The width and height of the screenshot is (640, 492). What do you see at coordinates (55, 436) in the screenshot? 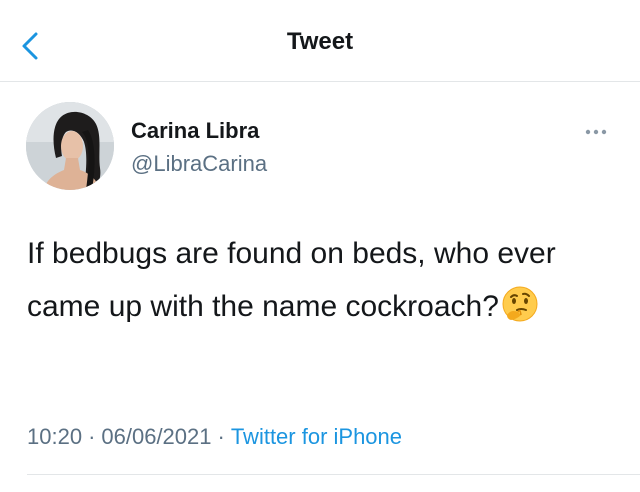
I see `tweet-time: 10:20` at bounding box center [55, 436].